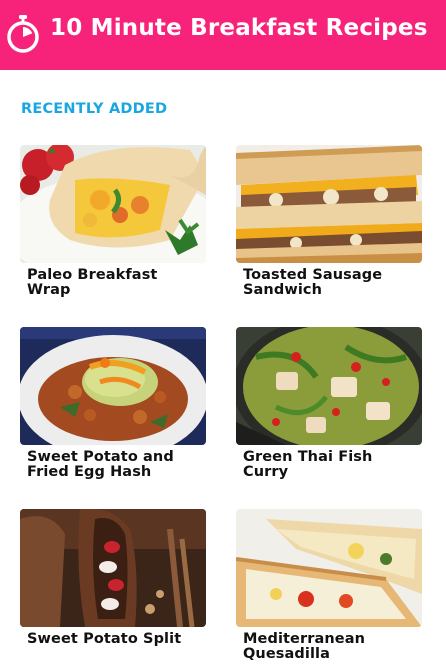  Describe the element at coordinates (92, 275) in the screenshot. I see `recipe-title-line: Paleo Breakfast` at that location.